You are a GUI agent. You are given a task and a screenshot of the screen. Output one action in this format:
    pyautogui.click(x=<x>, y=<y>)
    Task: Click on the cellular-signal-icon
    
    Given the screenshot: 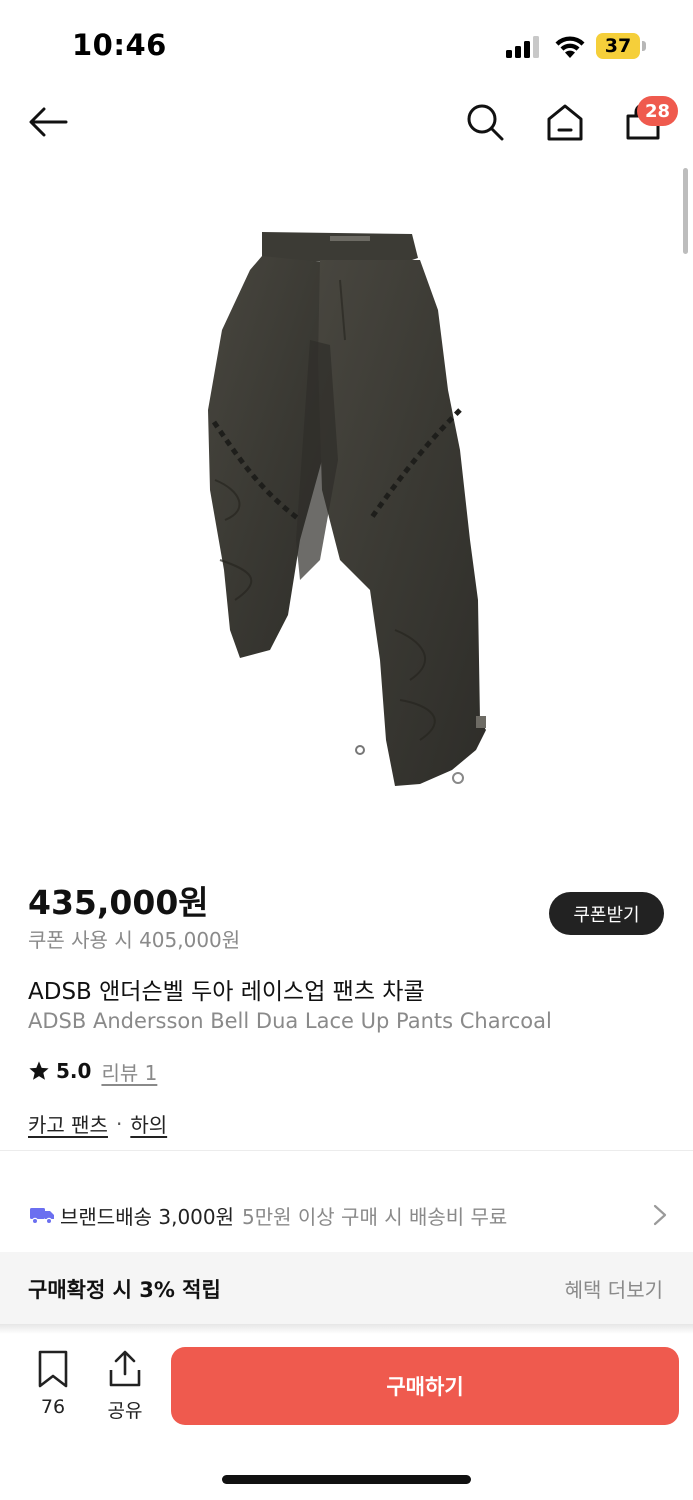 What is the action you would take?
    pyautogui.click(x=523, y=47)
    